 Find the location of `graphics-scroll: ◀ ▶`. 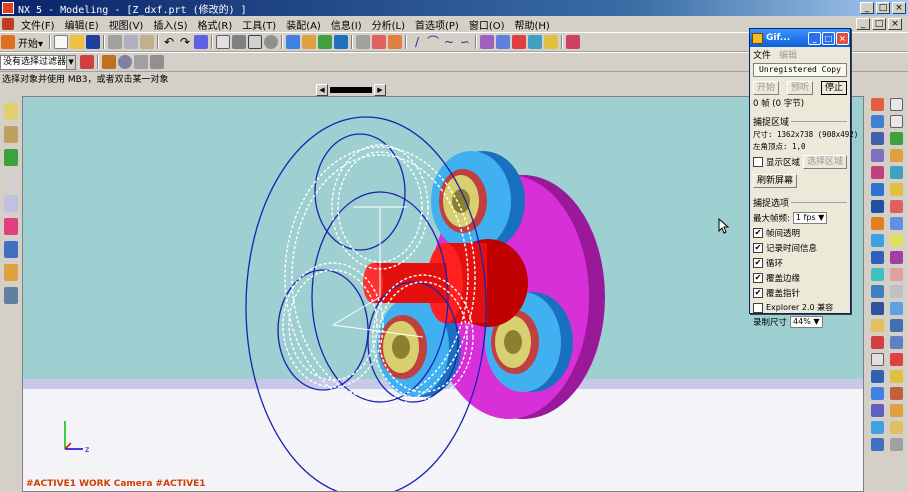

graphics-scroll: ◀ ▶ is located at coordinates (351, 89).